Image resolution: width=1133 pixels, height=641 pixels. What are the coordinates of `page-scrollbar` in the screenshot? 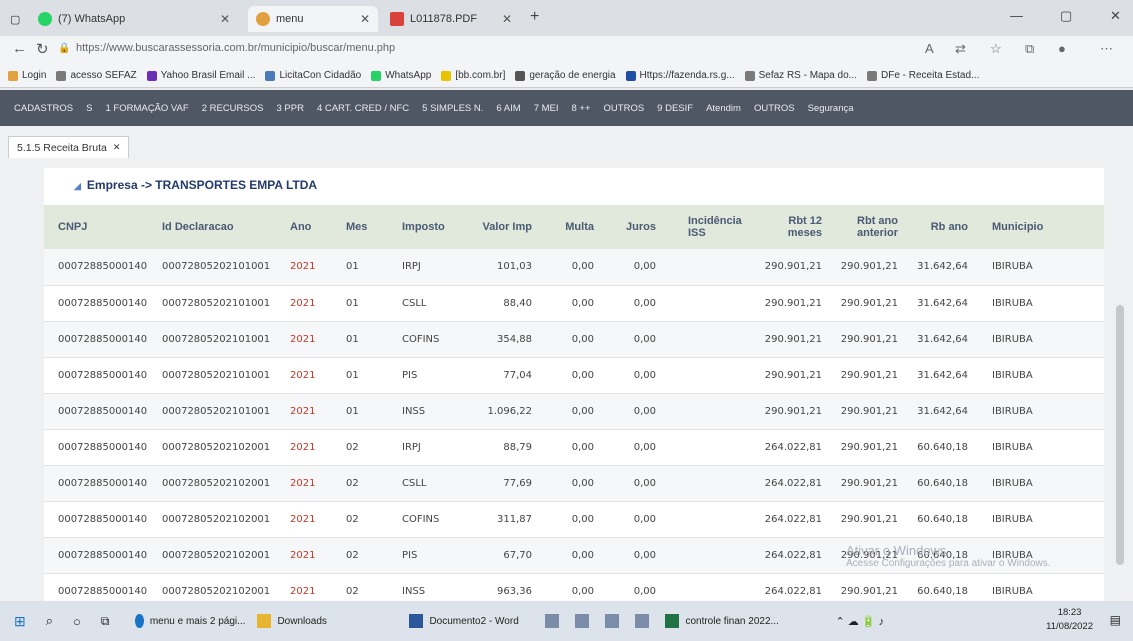 It's located at (1120, 380).